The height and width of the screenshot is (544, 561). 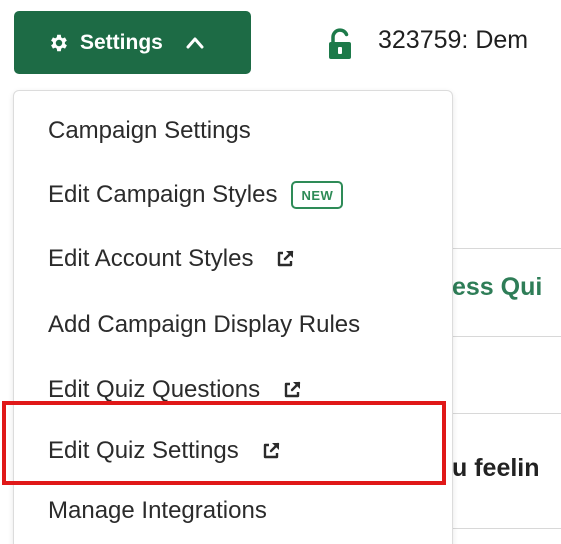 What do you see at coordinates (453, 40) in the screenshot?
I see `campaign-title: 323759: Dem` at bounding box center [453, 40].